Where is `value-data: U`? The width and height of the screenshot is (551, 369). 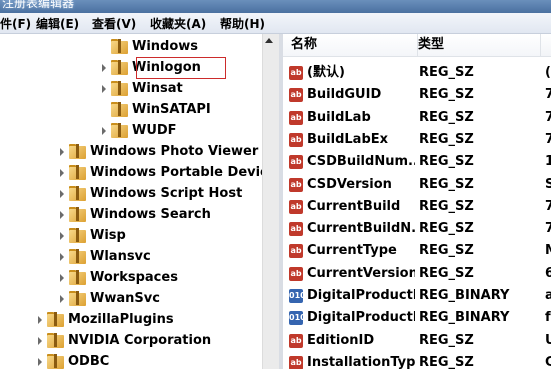 value-data: U is located at coordinates (548, 340).